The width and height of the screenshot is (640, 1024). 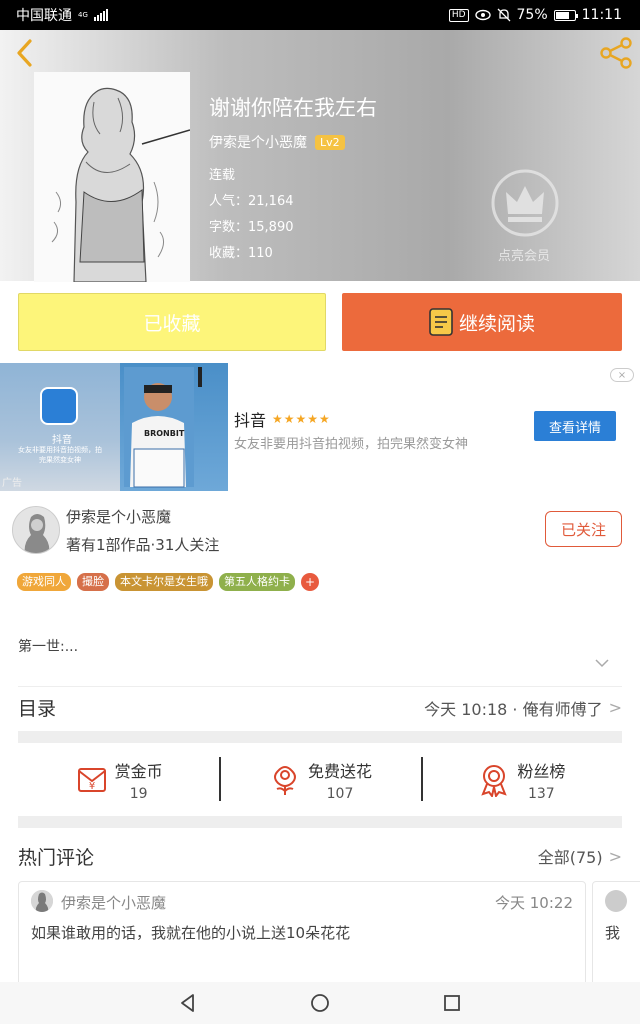 I want to click on recents-square-icon, so click(x=452, y=1003).